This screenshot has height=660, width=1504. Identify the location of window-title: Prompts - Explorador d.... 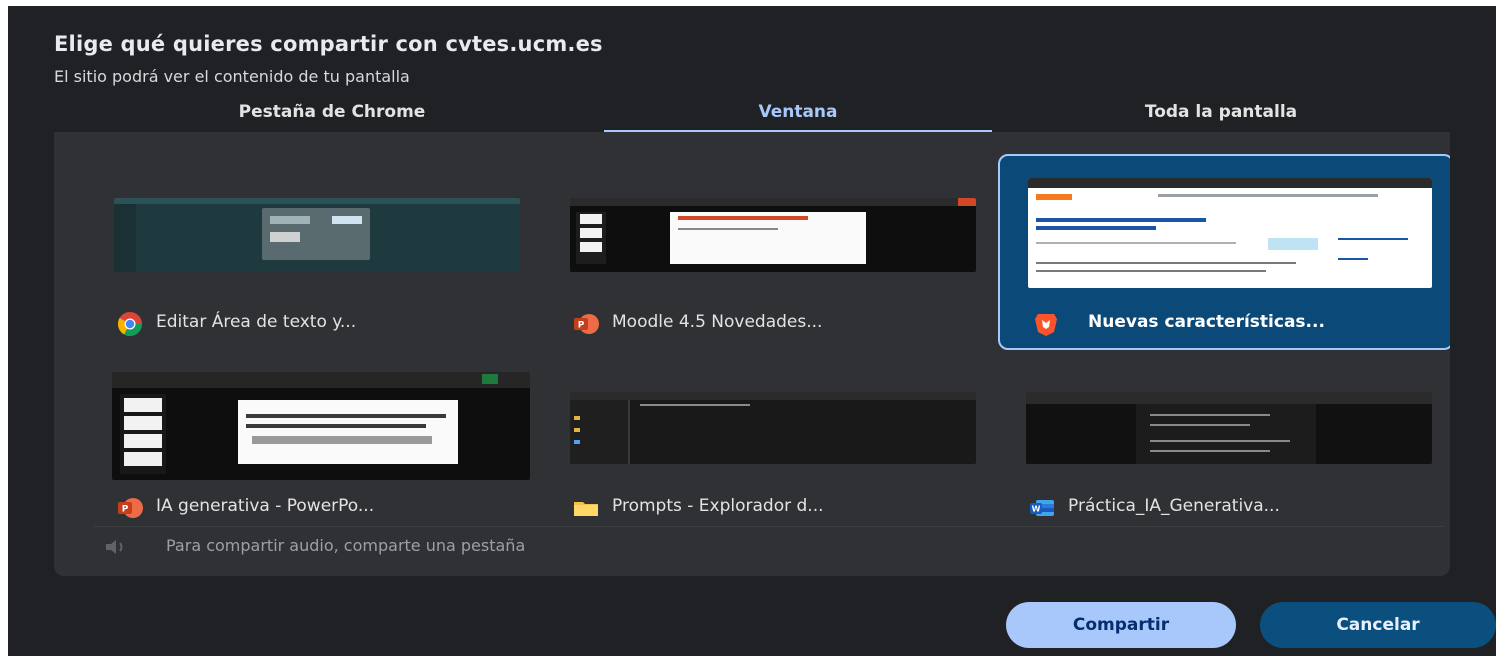
(718, 506).